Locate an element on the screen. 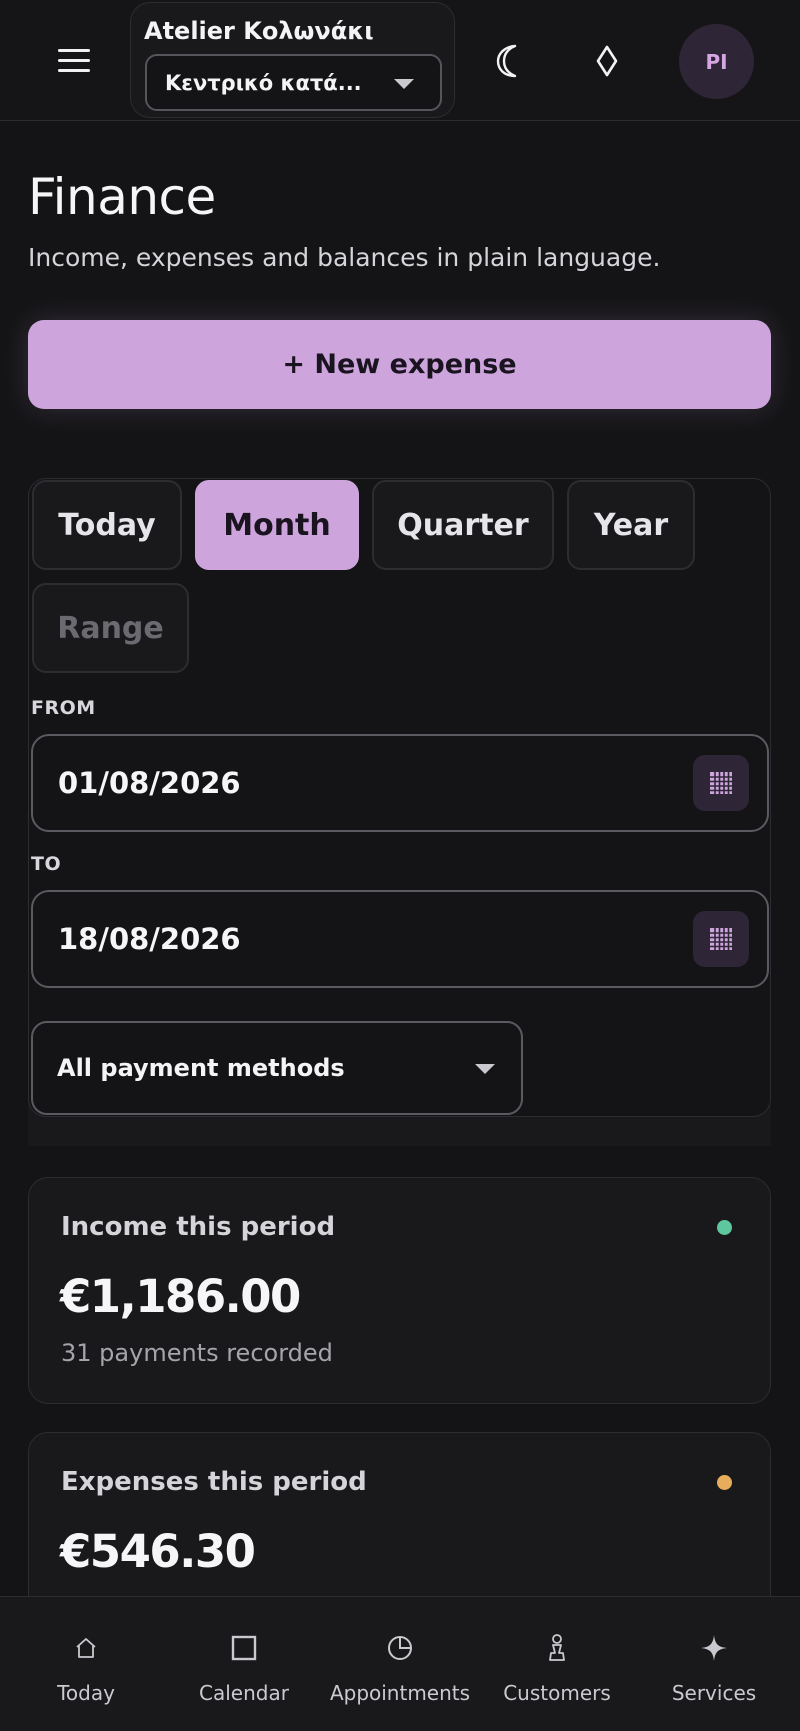 The image size is (800, 1731). payment-method-value: All payment methods is located at coordinates (201, 1068).